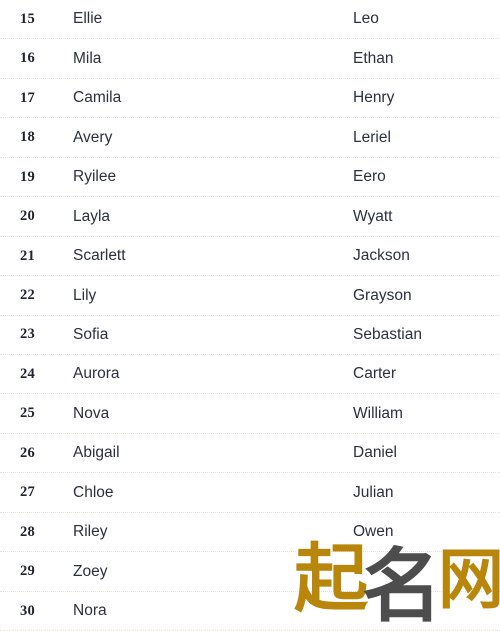  Describe the element at coordinates (85, 295) in the screenshot. I see `girl-name-cell: Lily` at that location.